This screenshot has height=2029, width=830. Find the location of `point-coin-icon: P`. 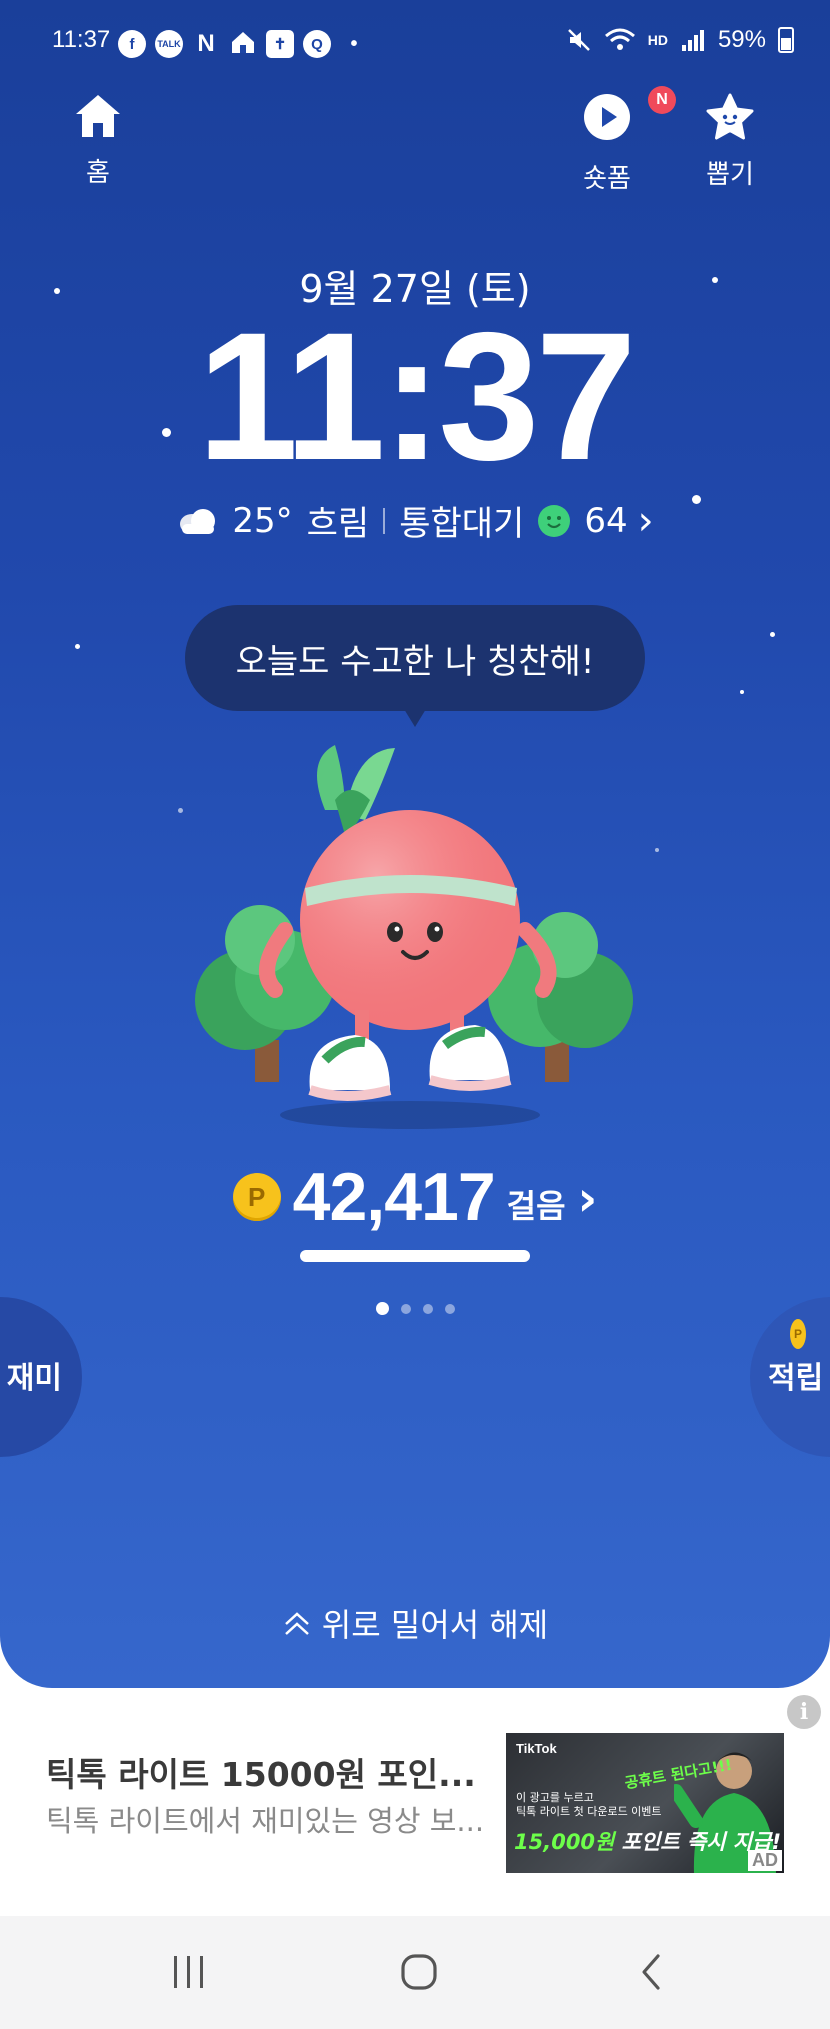

point-coin-icon: P is located at coordinates (256, 1197).